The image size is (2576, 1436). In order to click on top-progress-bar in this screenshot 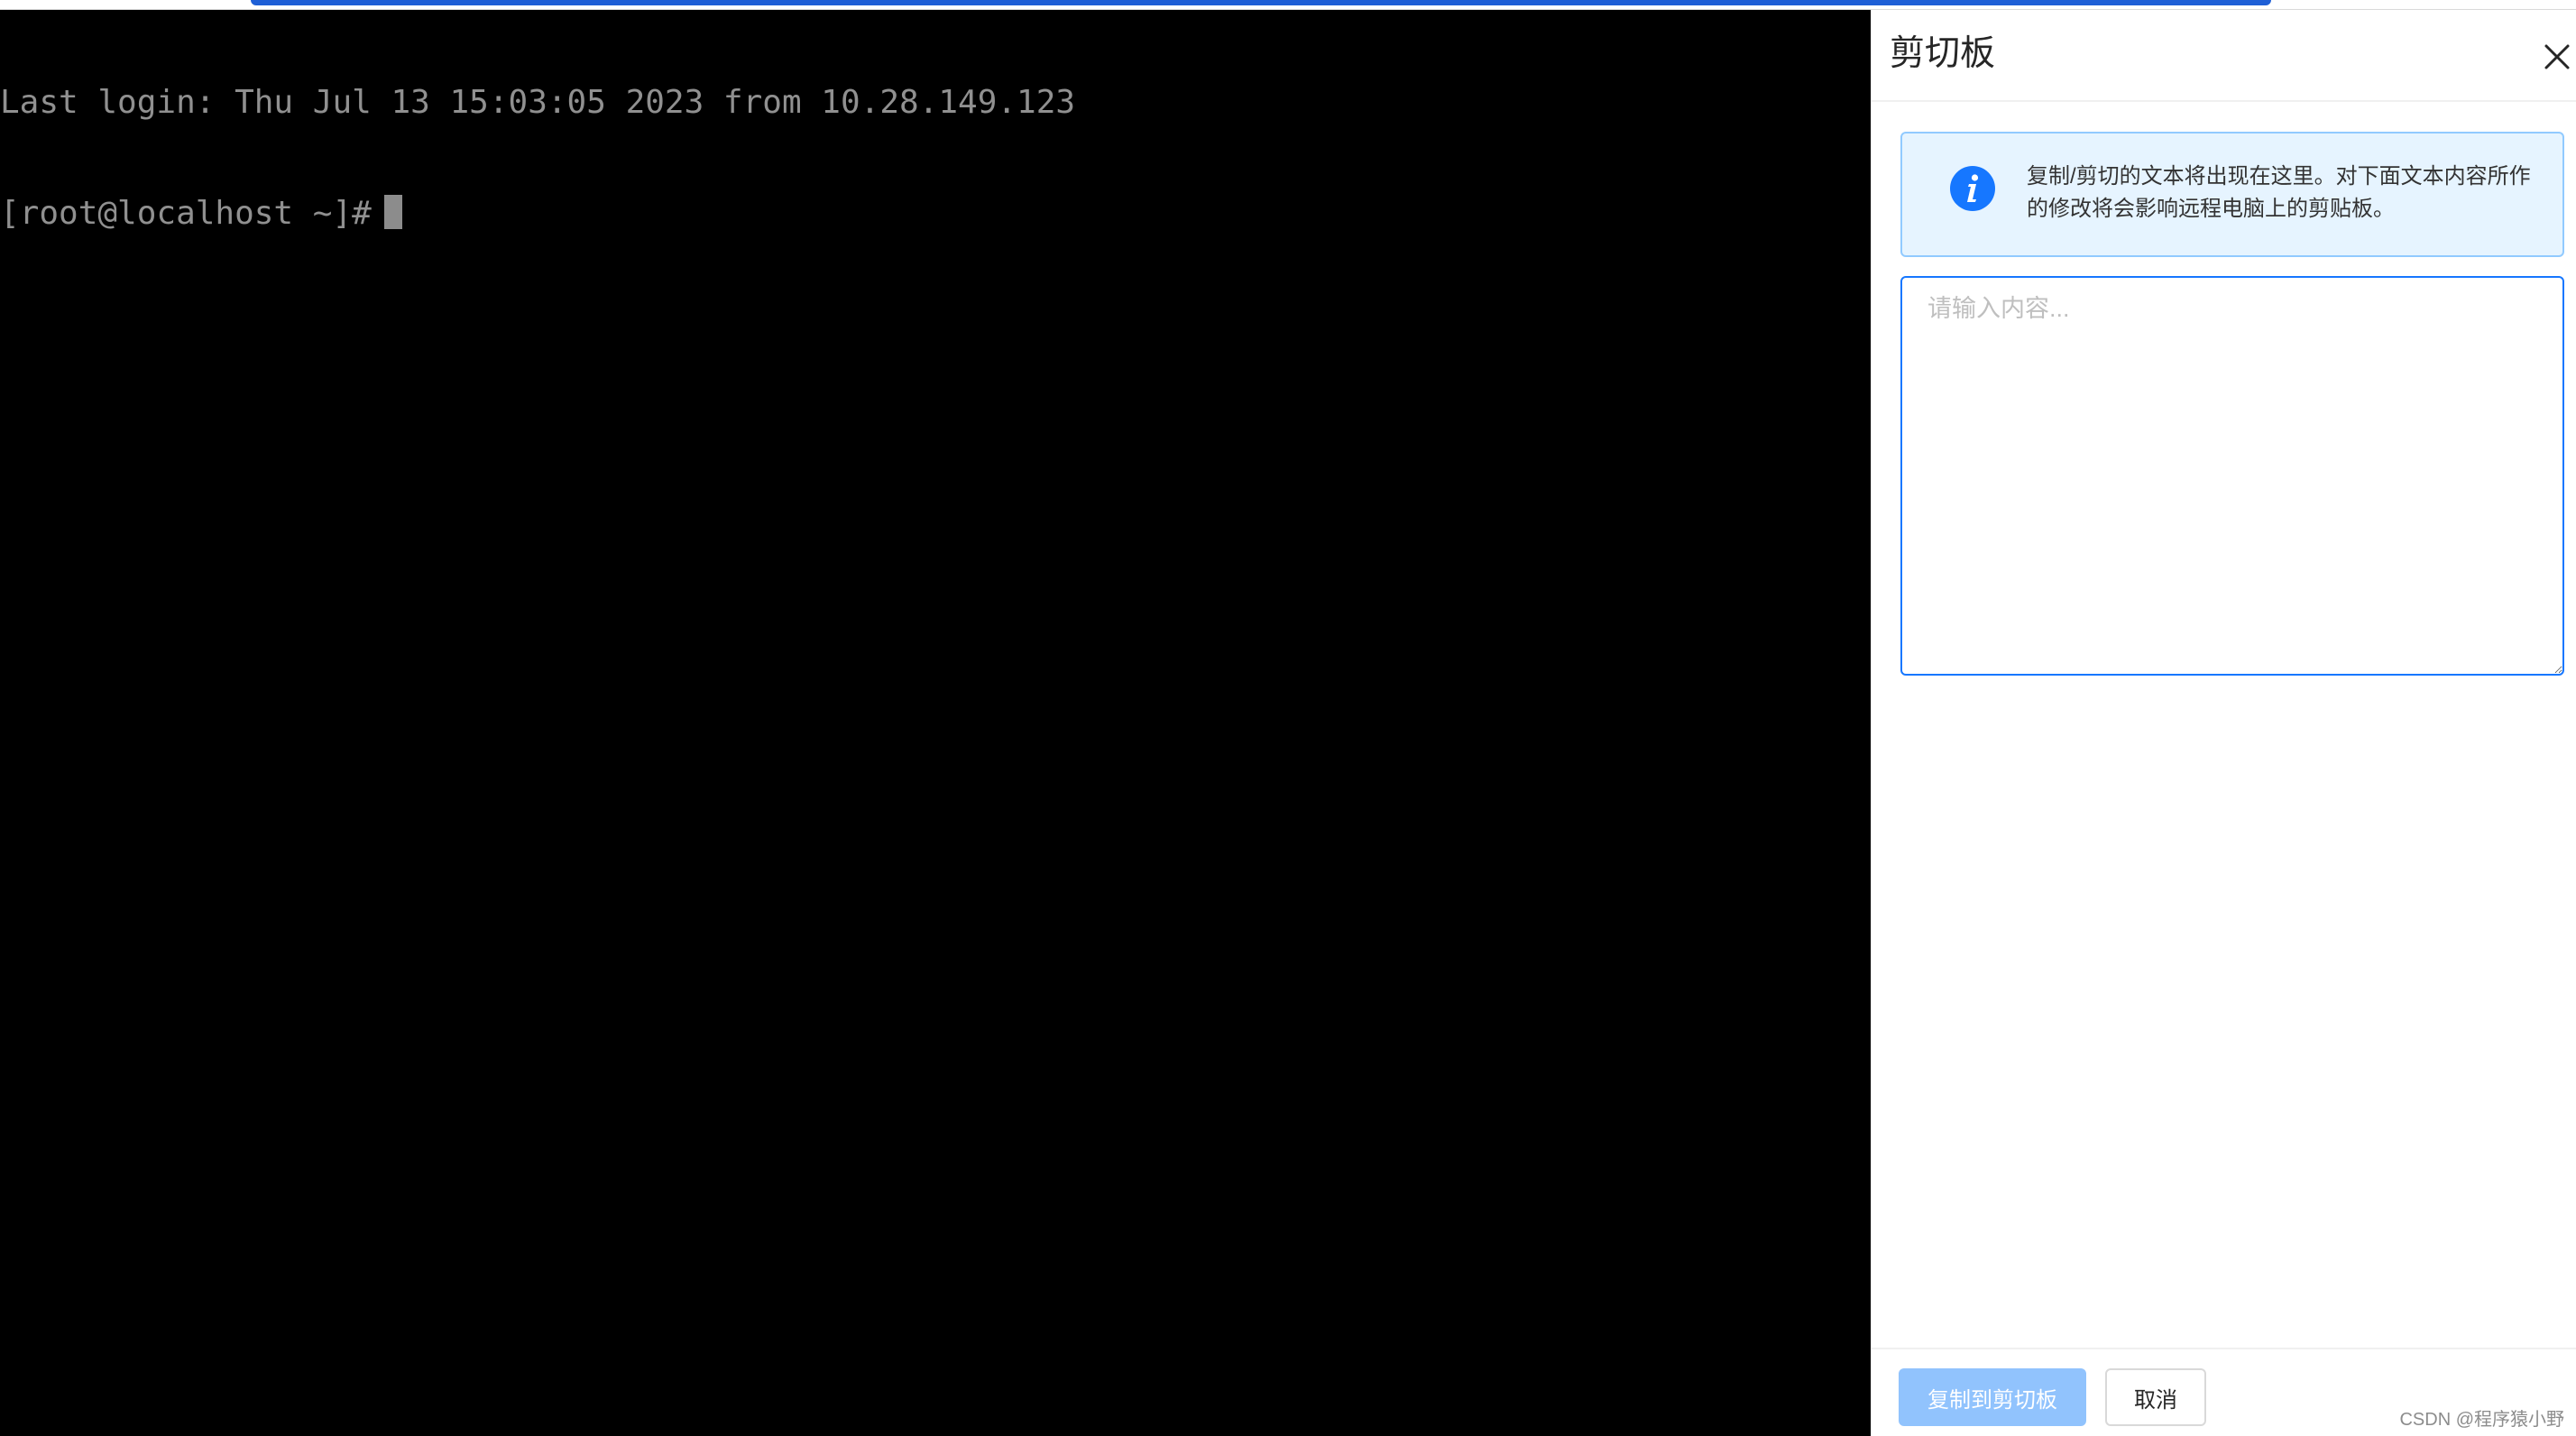, I will do `click(1261, 2)`.